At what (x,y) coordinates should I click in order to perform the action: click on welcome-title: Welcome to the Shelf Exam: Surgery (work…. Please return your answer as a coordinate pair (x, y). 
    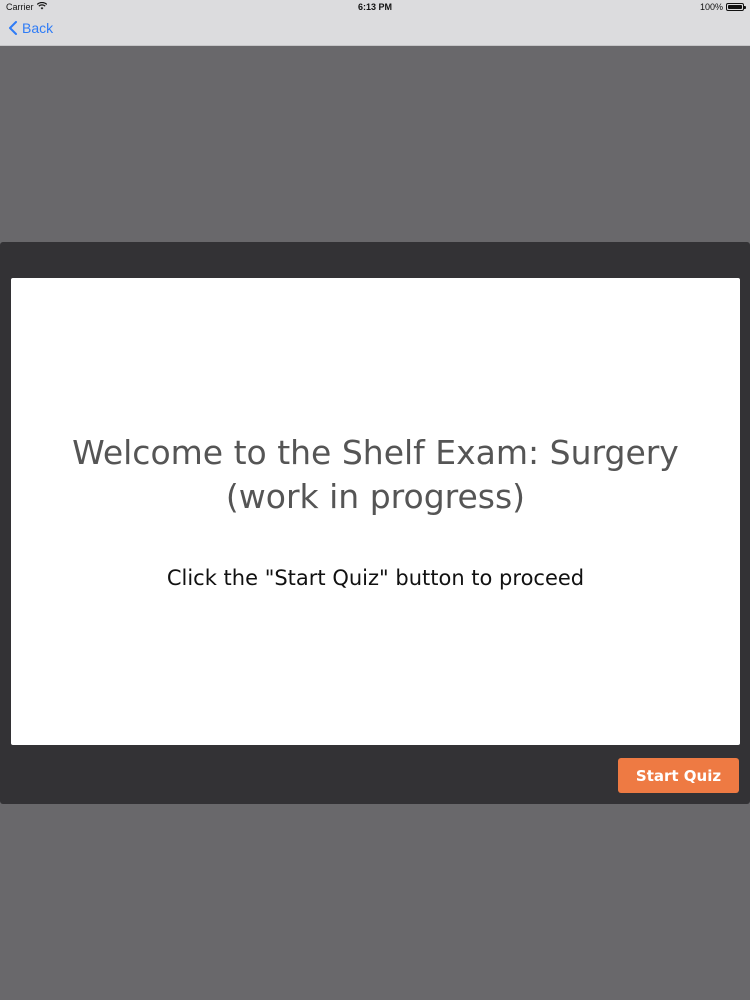
    Looking at the image, I should click on (375, 475).